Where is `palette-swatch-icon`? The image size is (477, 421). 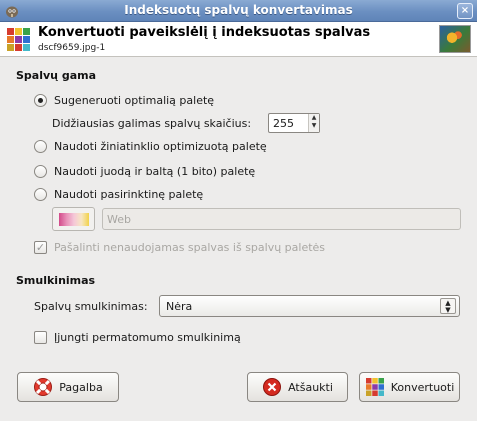
palette-swatch-icon is located at coordinates (74, 219).